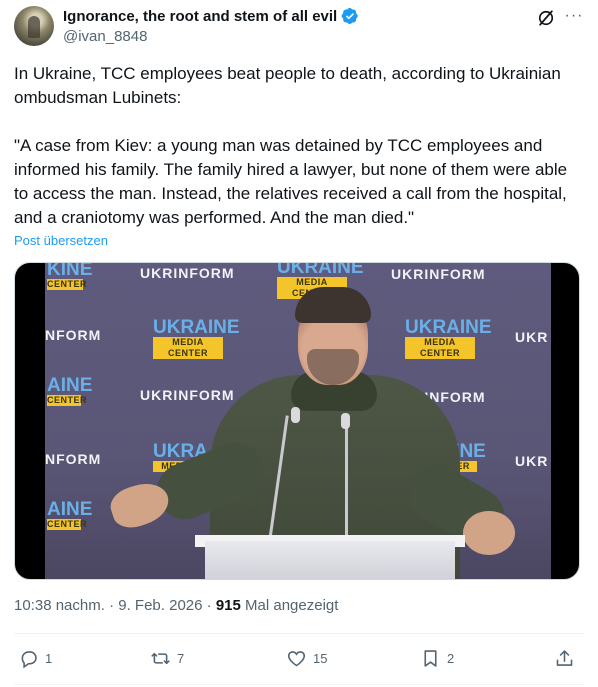 The height and width of the screenshot is (687, 598). Describe the element at coordinates (49, 658) in the screenshot. I see `reply-count: 1` at that location.